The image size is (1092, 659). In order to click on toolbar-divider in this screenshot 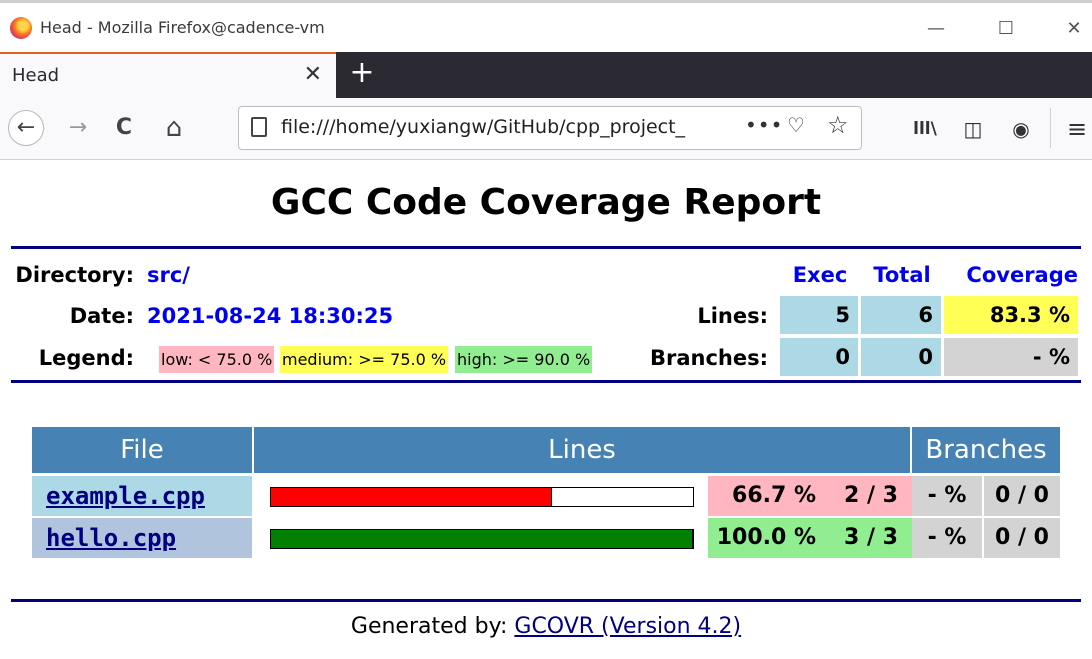, I will do `click(1050, 128)`.